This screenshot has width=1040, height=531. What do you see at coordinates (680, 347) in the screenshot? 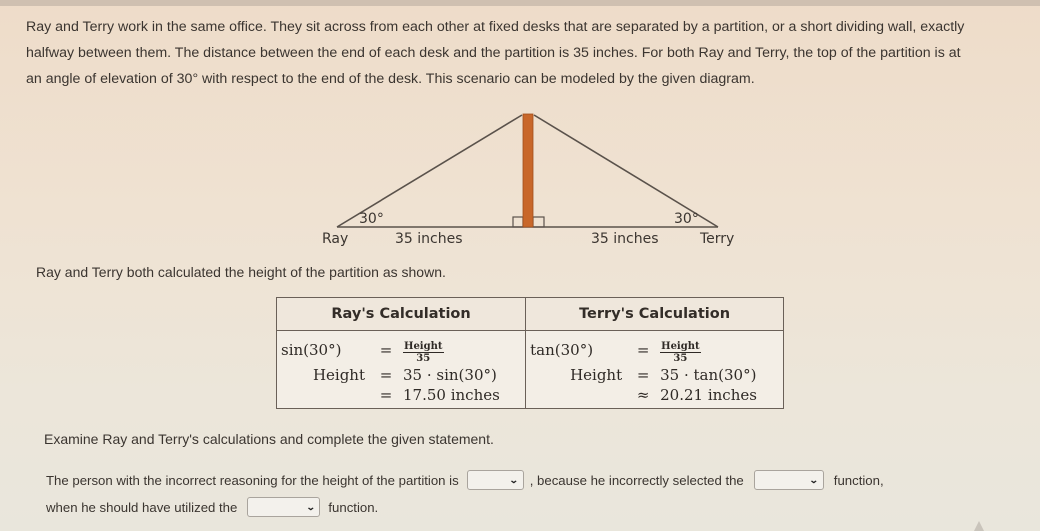
I see `terry-frac-num: Height` at bounding box center [680, 347].